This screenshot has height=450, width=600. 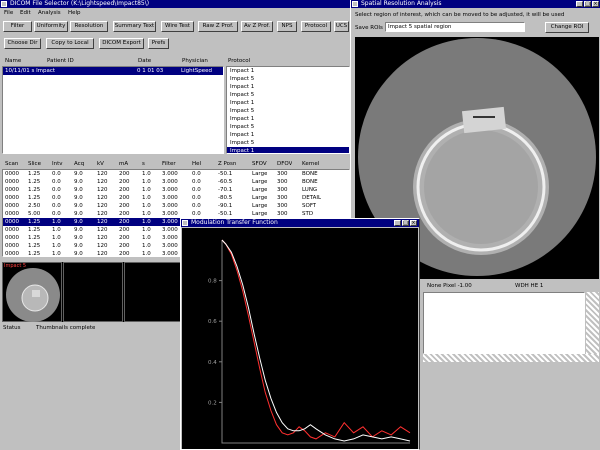 I want to click on ucs-button: UCS, so click(x=341, y=26).